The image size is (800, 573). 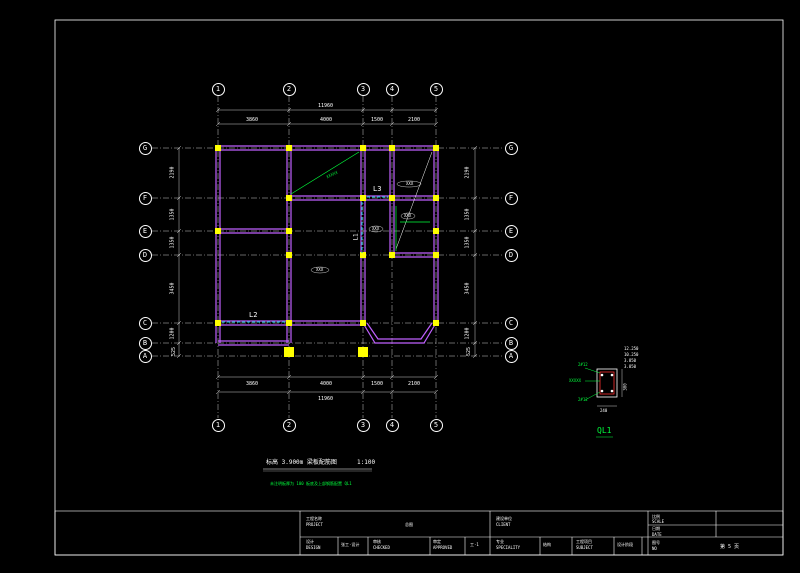 I want to click on dim-bottom-1: 3860, so click(x=252, y=384).